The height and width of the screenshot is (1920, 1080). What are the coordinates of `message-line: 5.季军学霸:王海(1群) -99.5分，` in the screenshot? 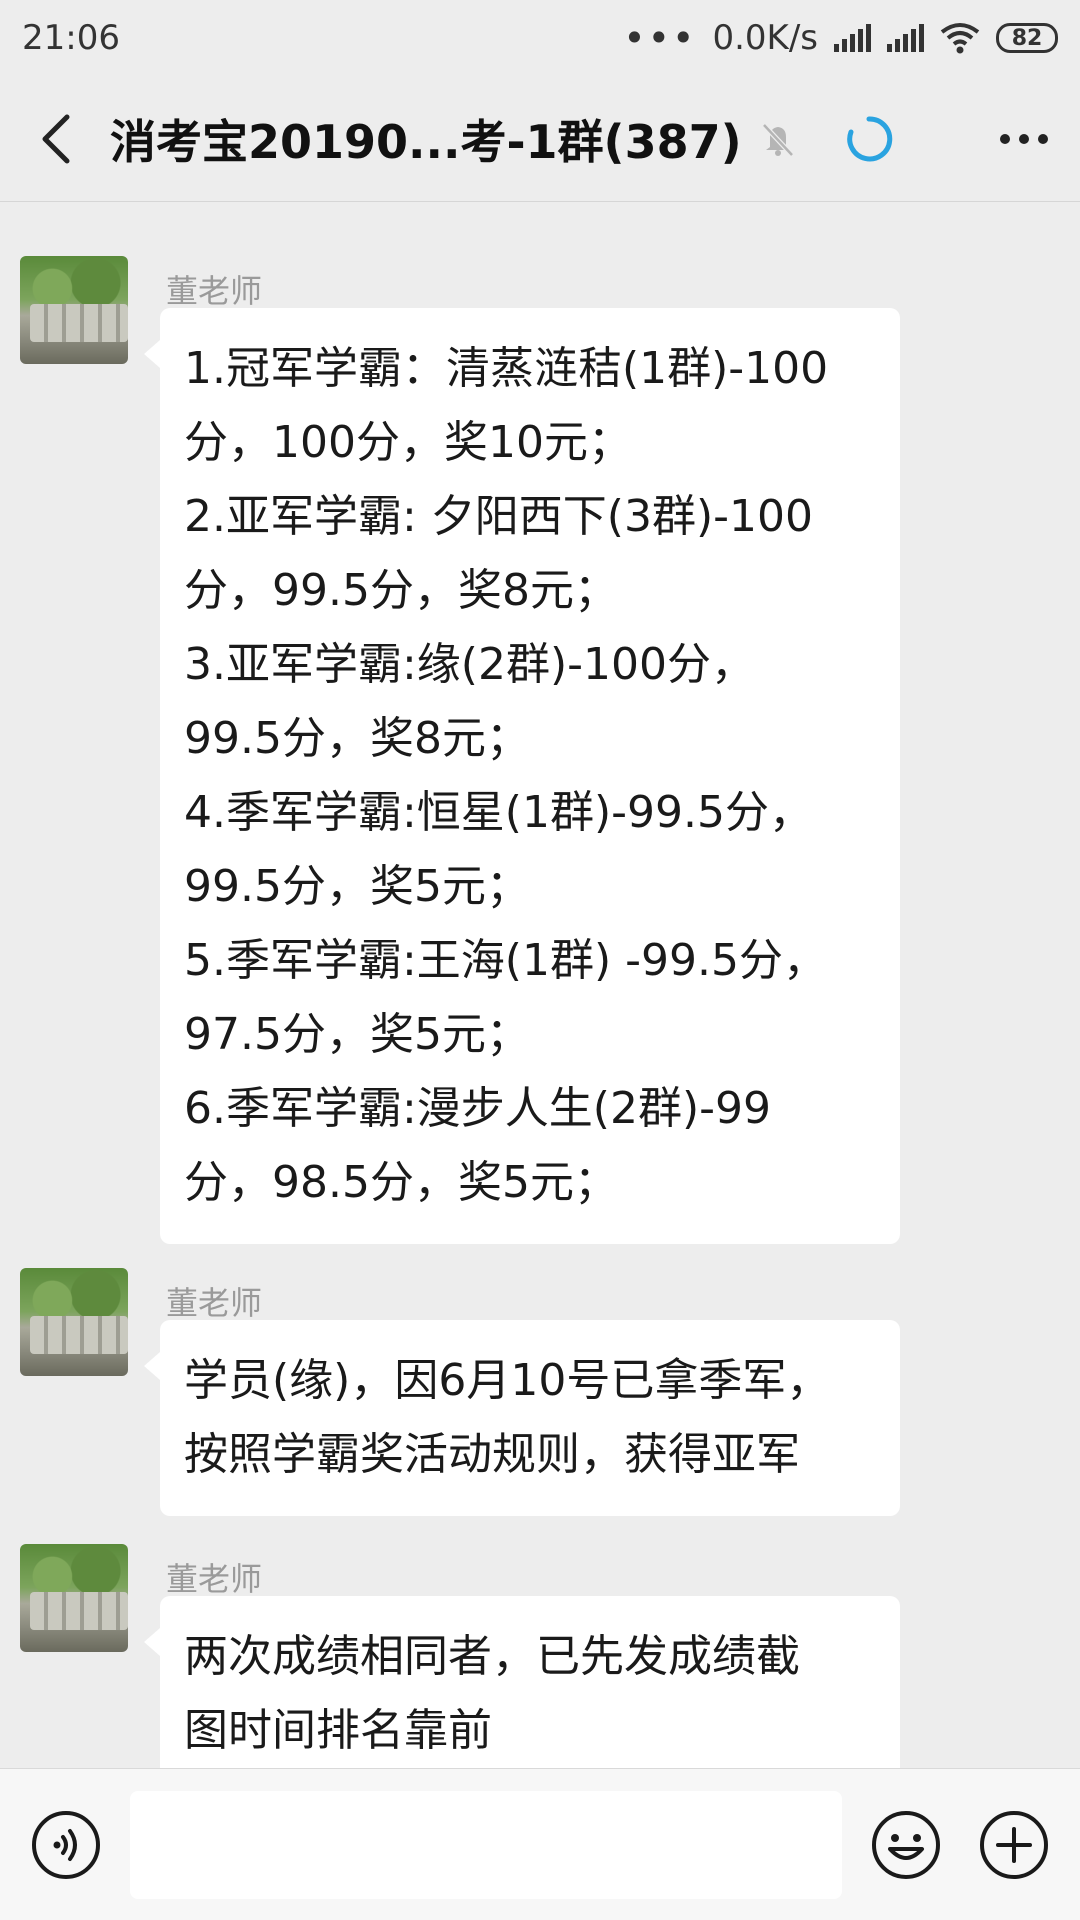 It's located at (505, 960).